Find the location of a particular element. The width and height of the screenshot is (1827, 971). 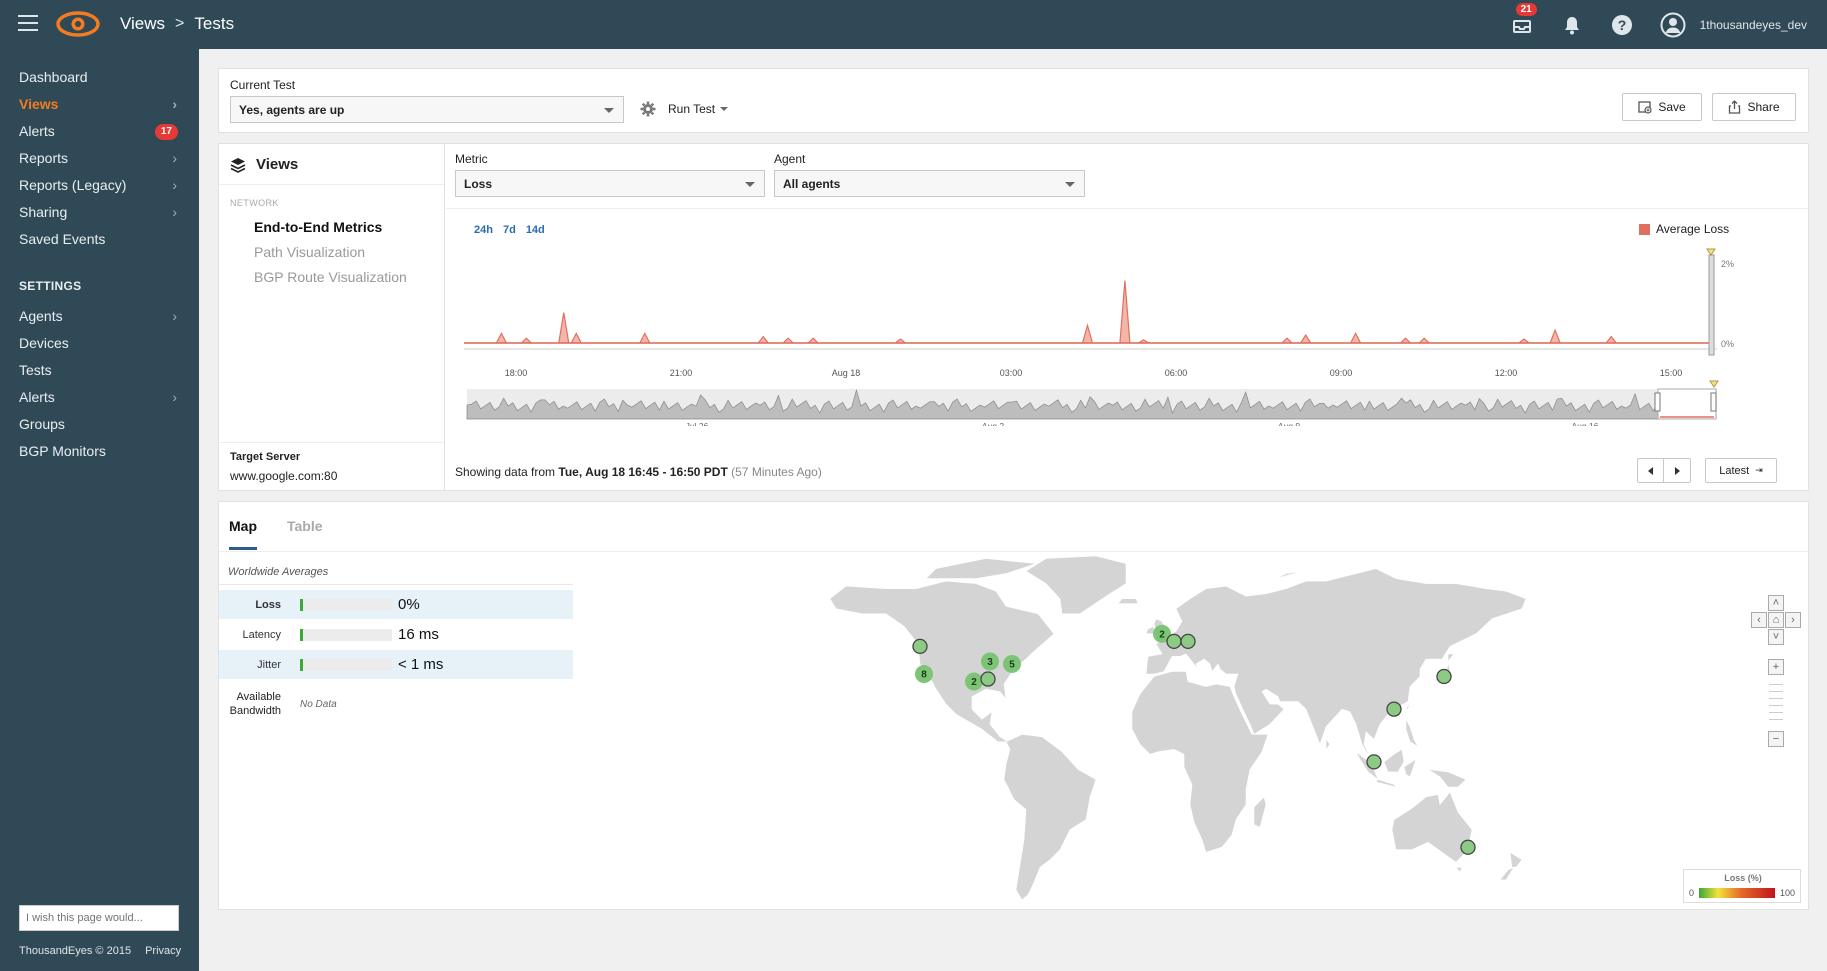

alerts-bell-button is located at coordinates (1572, 25).